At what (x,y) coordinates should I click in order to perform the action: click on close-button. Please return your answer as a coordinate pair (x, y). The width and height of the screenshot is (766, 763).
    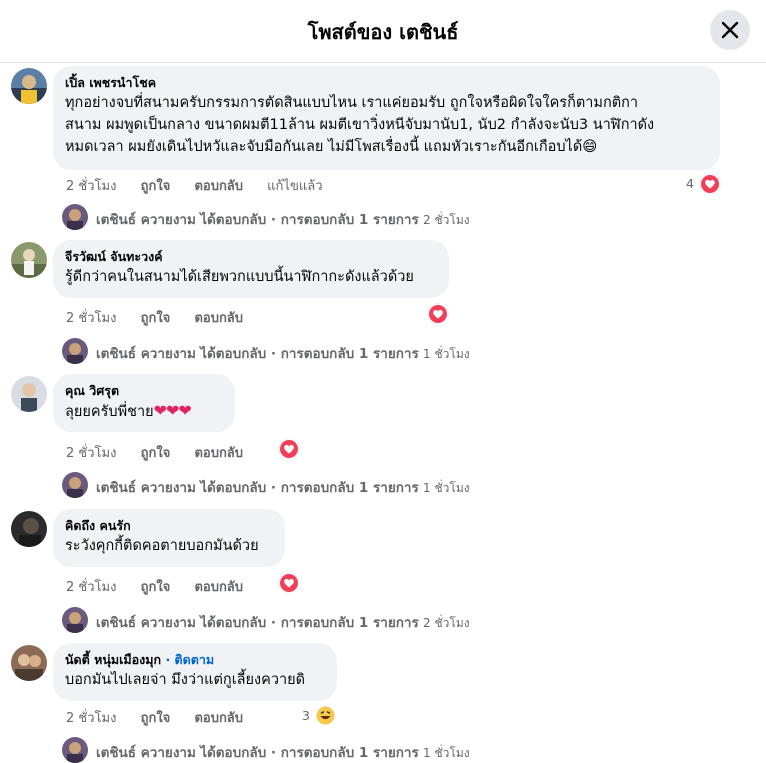
    Looking at the image, I should click on (730, 30).